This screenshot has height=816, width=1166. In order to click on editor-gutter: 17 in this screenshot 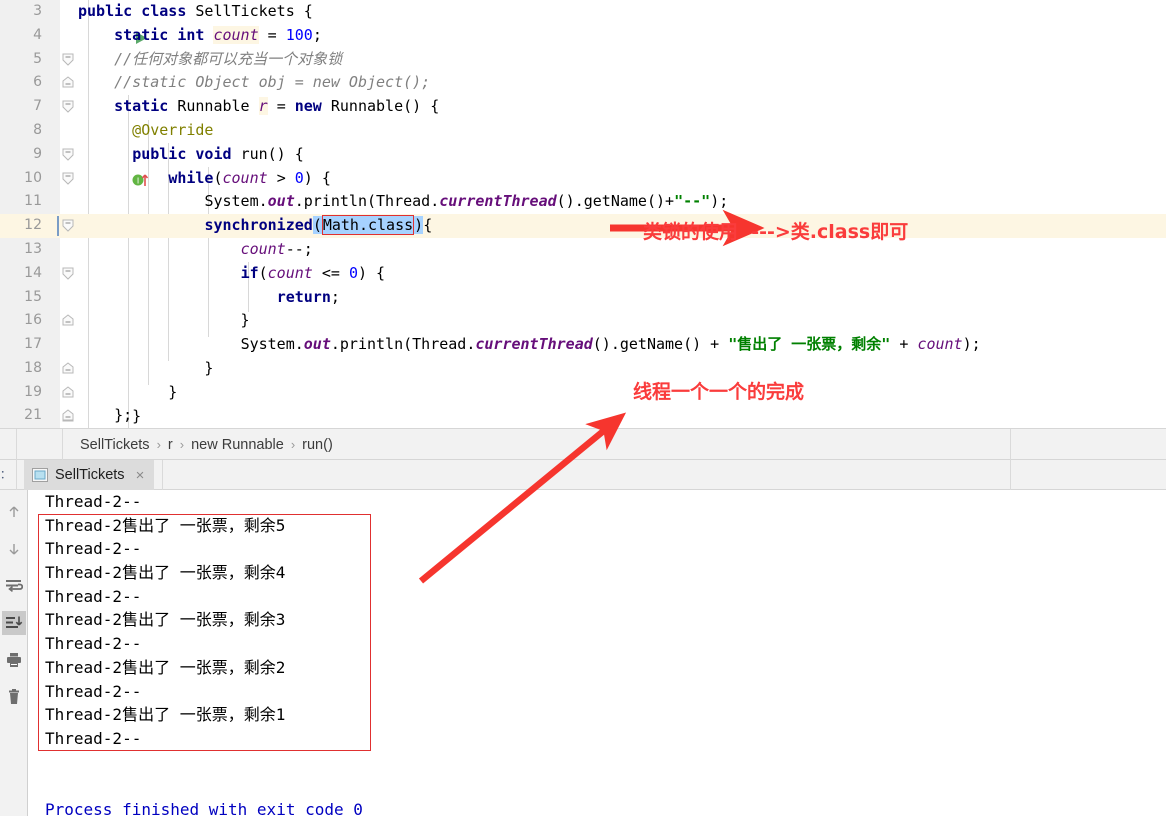, I will do `click(30, 345)`.